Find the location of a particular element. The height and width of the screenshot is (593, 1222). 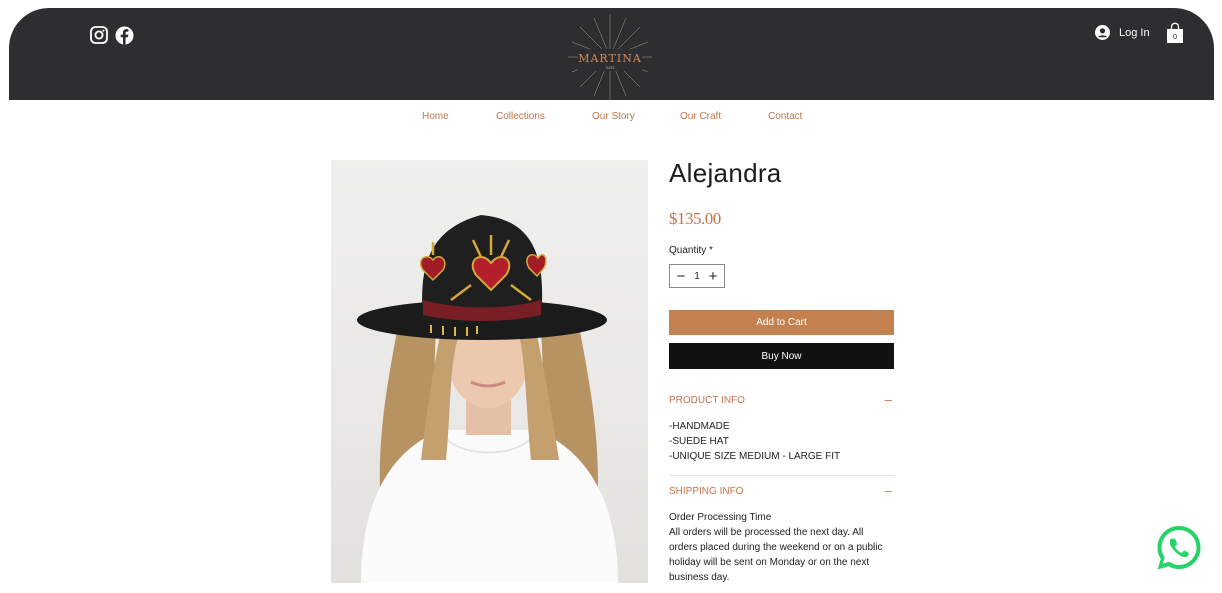

cart-count: 0 is located at coordinates (1175, 37).